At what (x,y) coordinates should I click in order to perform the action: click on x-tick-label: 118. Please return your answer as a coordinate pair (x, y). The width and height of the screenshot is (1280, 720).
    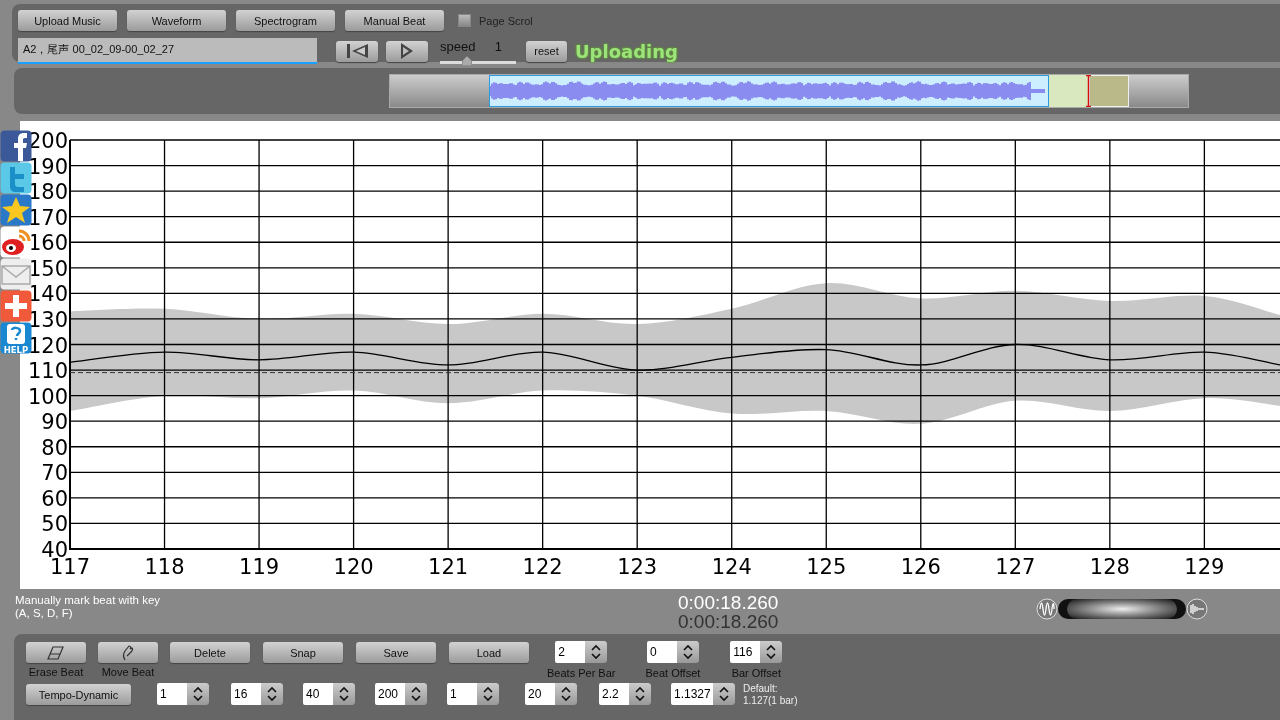
    Looking at the image, I should click on (164, 567).